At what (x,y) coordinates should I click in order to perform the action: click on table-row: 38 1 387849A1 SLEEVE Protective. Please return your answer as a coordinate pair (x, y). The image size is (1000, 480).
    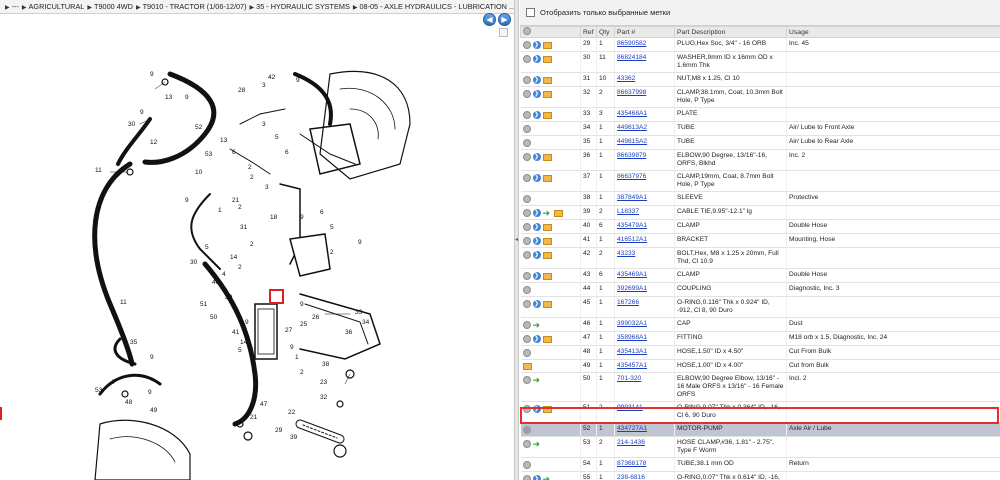
    Looking at the image, I should click on (760, 198).